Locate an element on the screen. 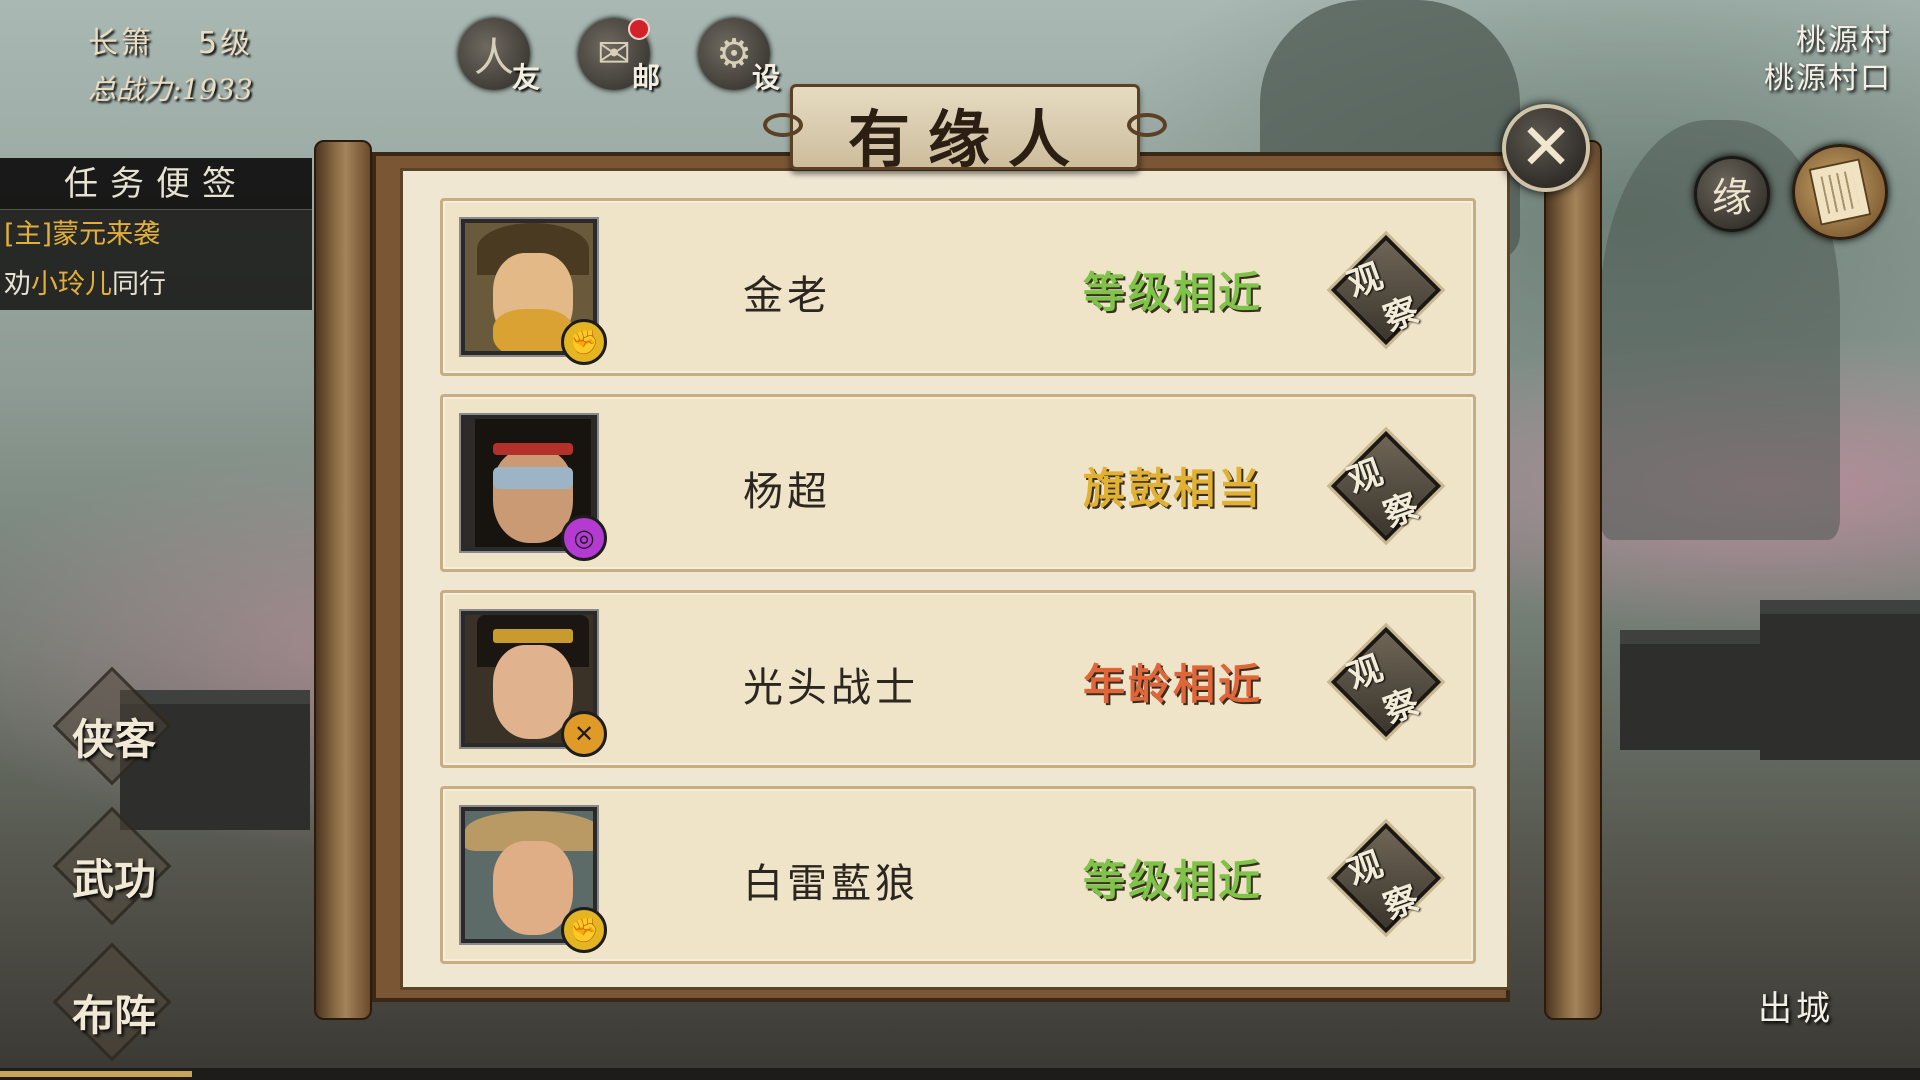 Image resolution: width=1920 pixels, height=1080 pixels. dialog-title-plate: 有缘人 is located at coordinates (965, 130).